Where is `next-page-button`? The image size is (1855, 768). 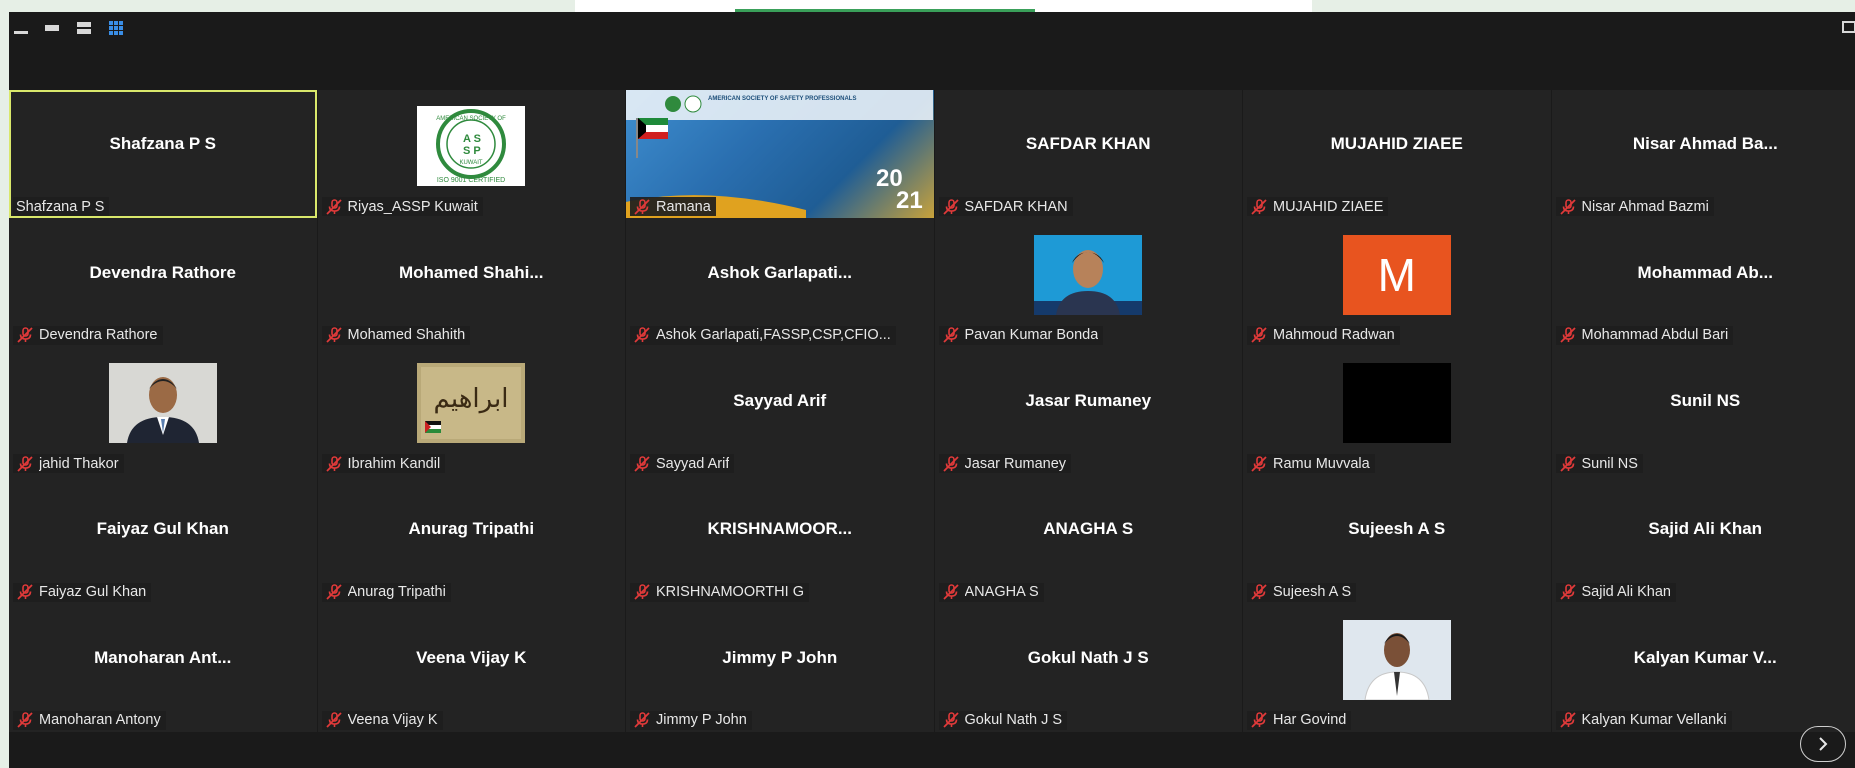 next-page-button is located at coordinates (1823, 744).